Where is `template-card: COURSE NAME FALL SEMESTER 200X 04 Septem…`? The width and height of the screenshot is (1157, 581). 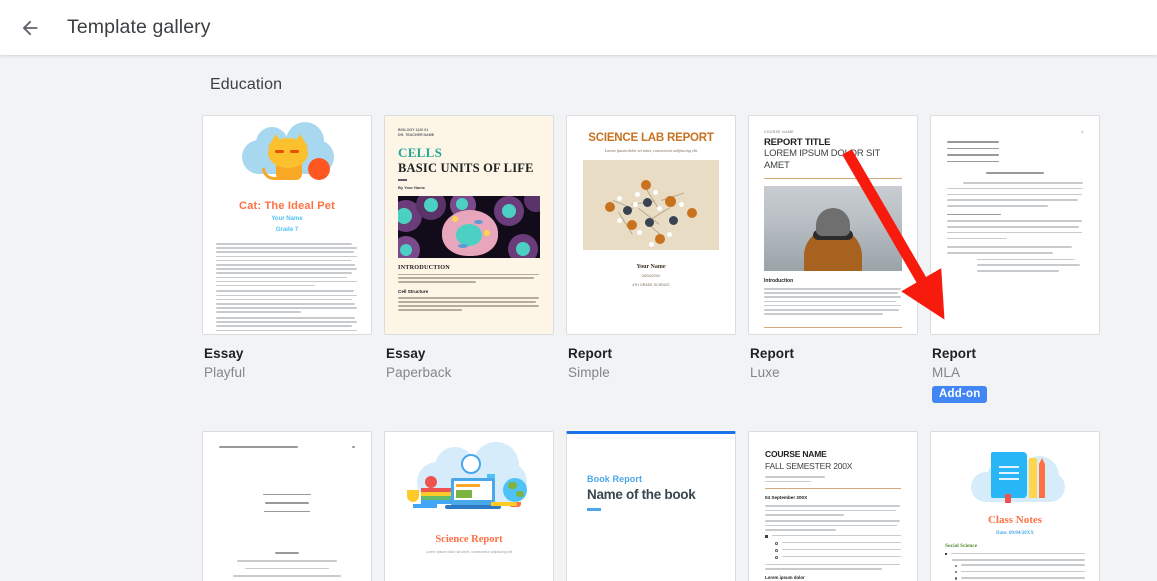 template-card: COURSE NAME FALL SEMESTER 200X 04 Septem… is located at coordinates (833, 506).